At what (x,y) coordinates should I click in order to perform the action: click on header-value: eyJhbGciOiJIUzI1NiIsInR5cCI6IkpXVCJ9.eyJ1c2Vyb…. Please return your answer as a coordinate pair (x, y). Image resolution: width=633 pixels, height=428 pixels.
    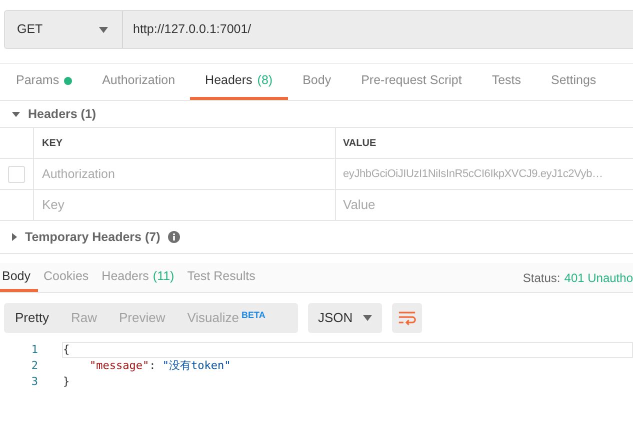
    Looking at the image, I should click on (484, 174).